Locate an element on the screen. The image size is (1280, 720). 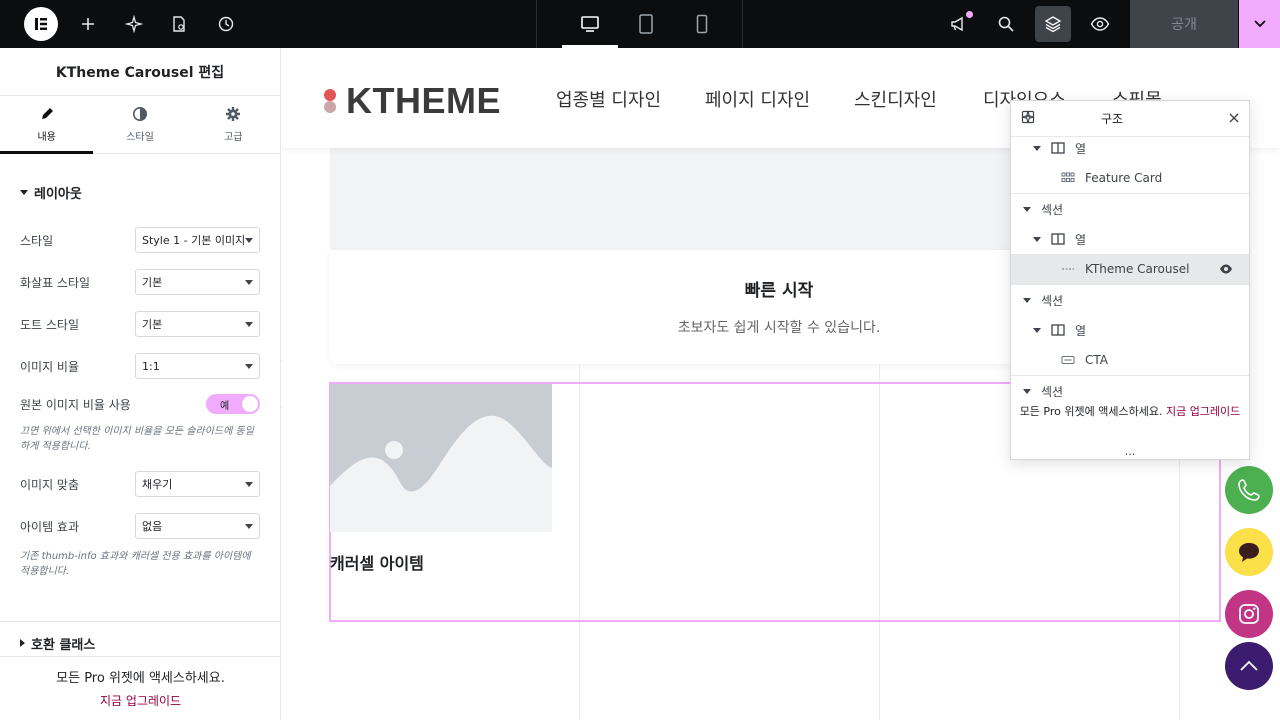
arrow-style-select: 기본 is located at coordinates (197, 282).